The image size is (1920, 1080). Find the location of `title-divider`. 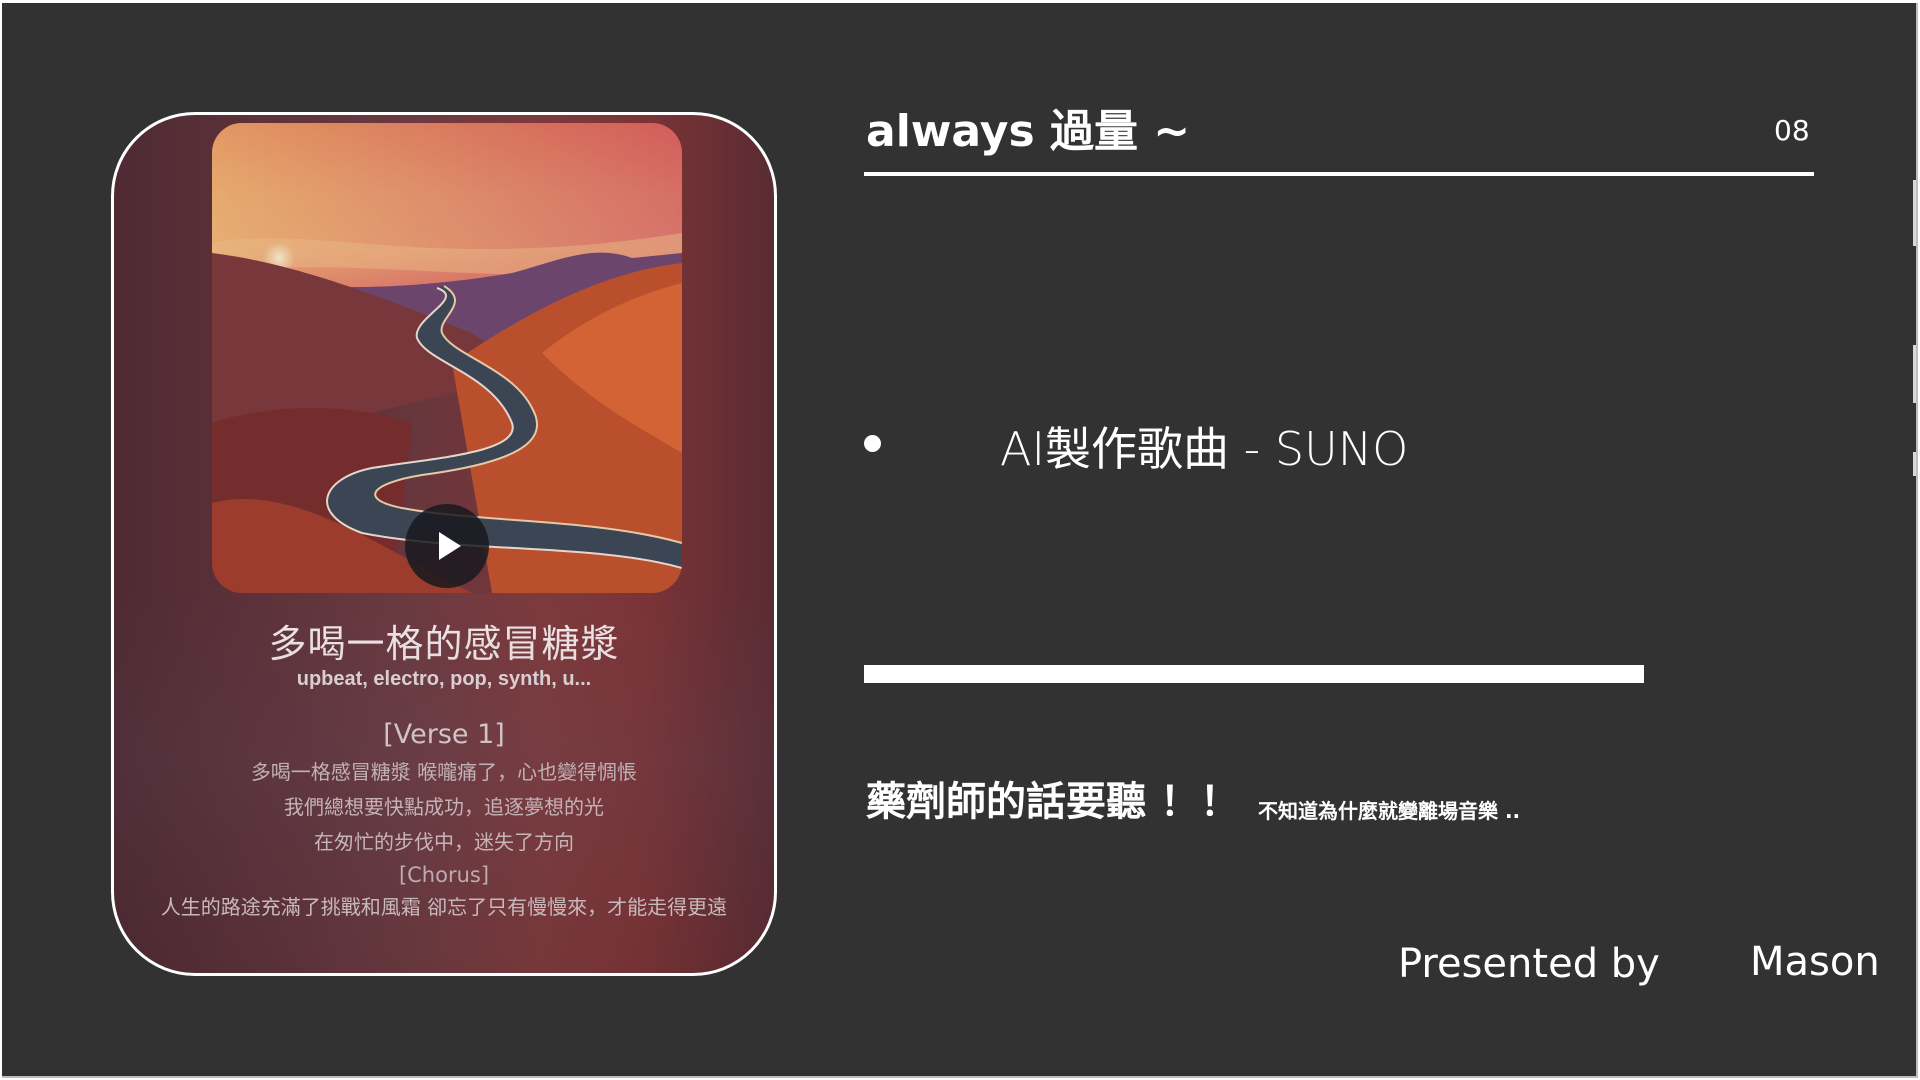

title-divider is located at coordinates (1339, 174).